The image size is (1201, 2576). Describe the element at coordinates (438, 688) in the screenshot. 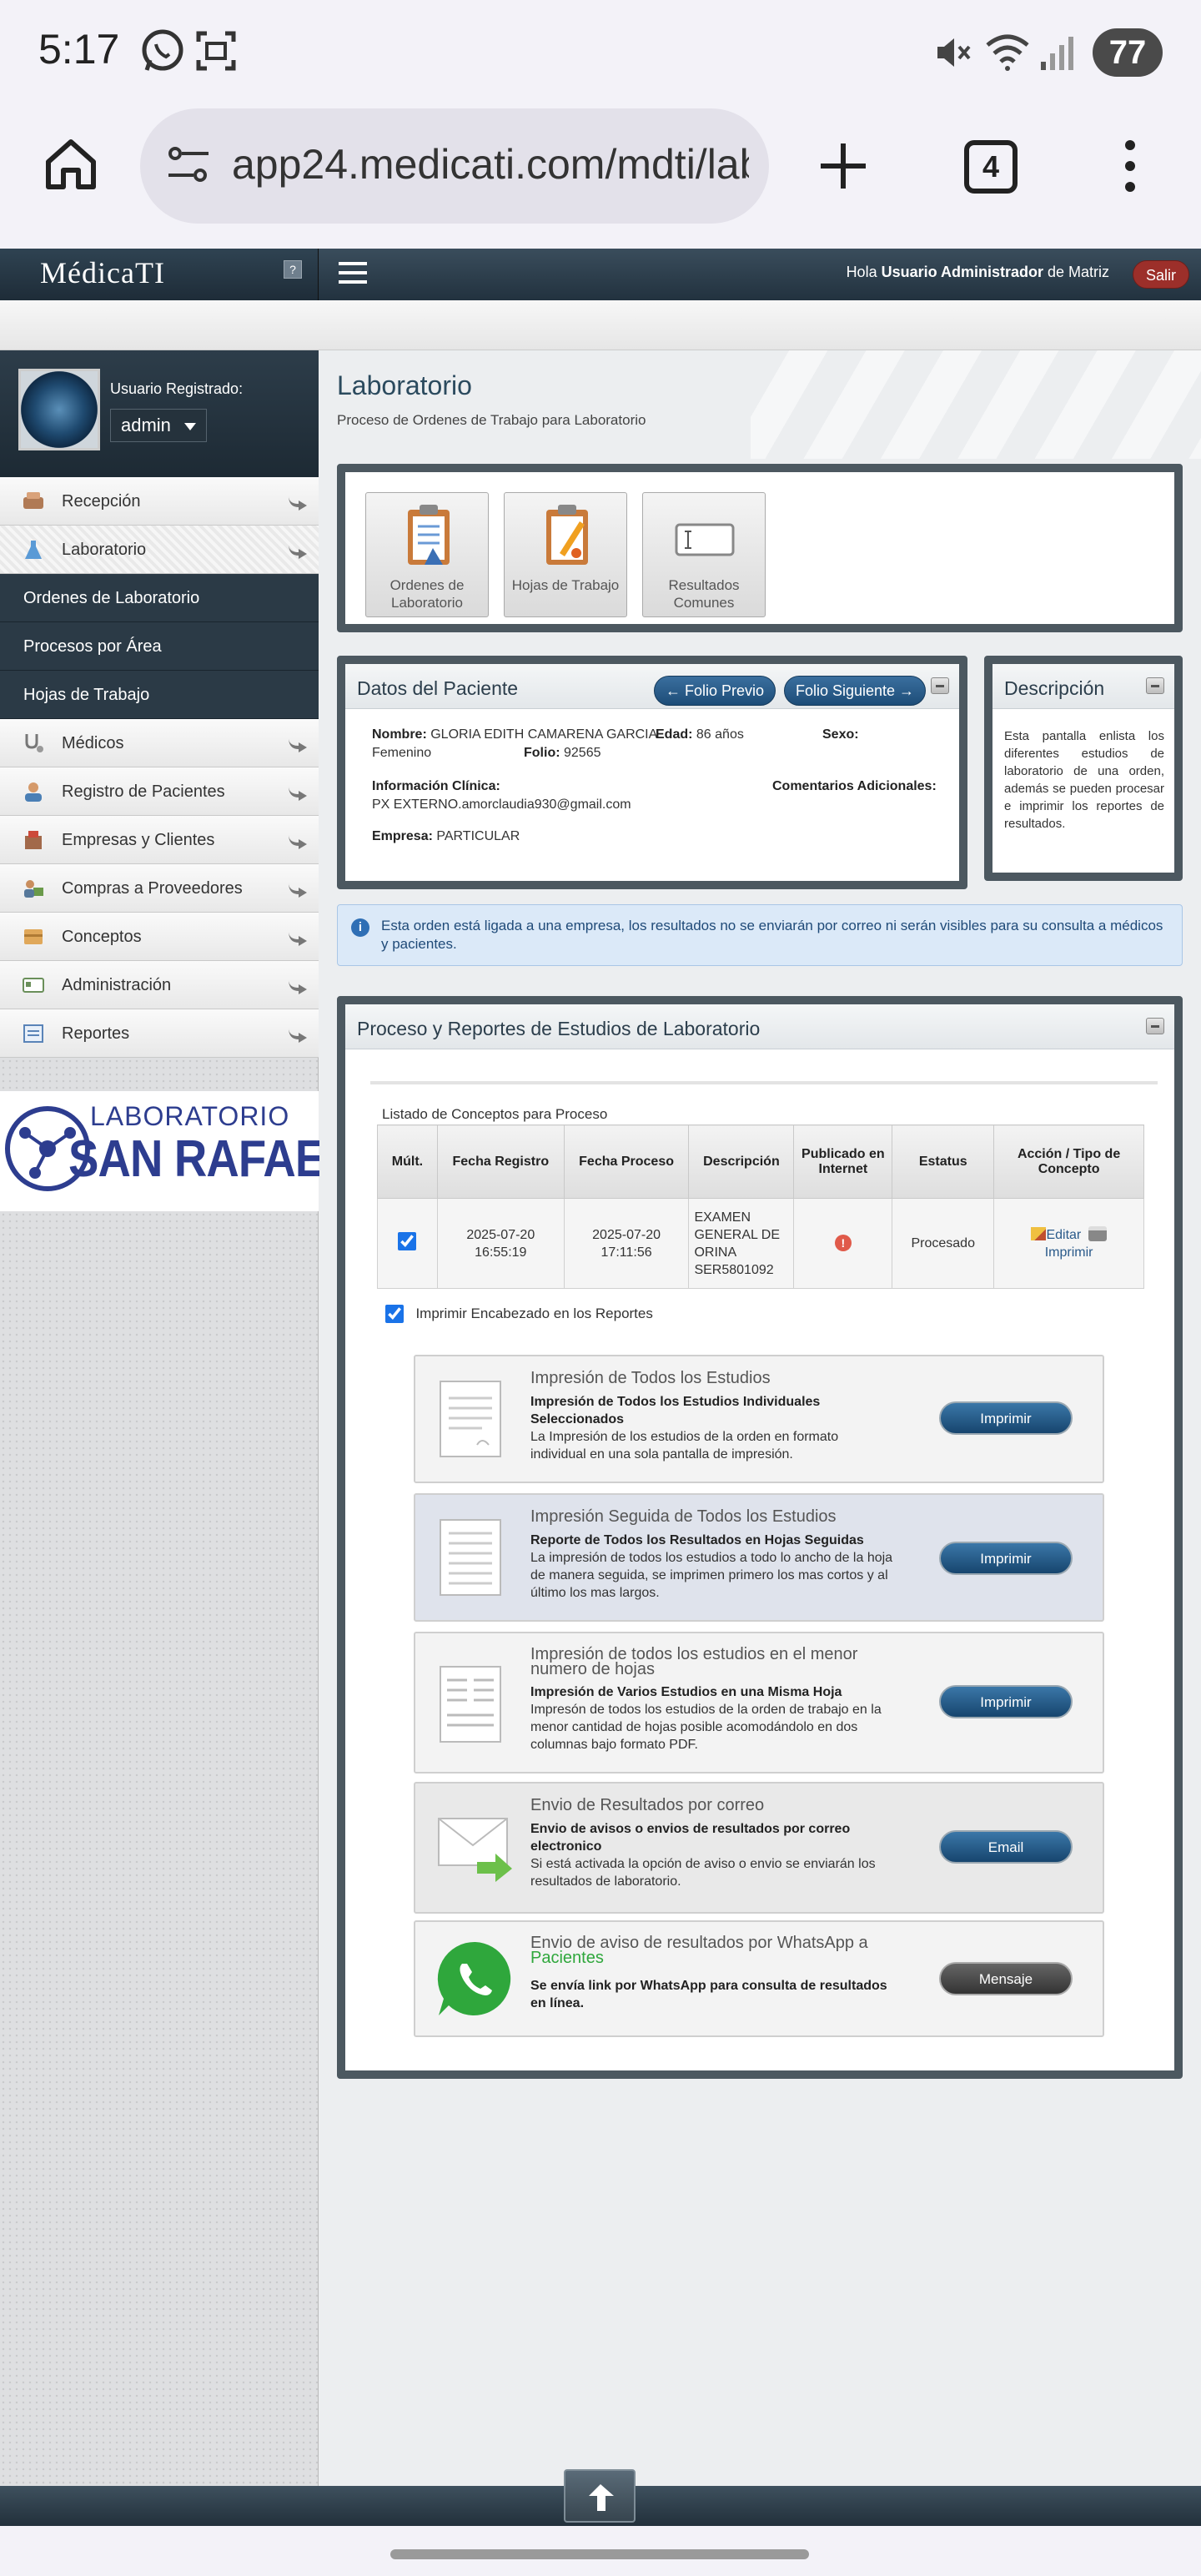

I see `panel-title: Datos del Paciente` at that location.